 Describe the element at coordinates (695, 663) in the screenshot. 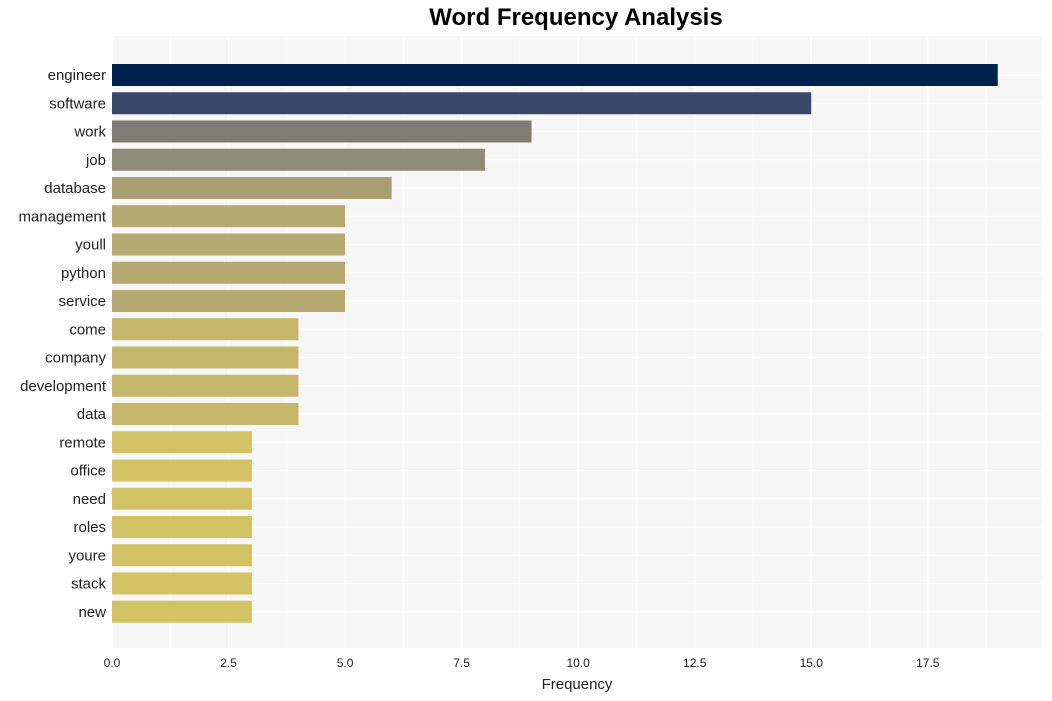

I see `x-tick-label: 12.5` at that location.